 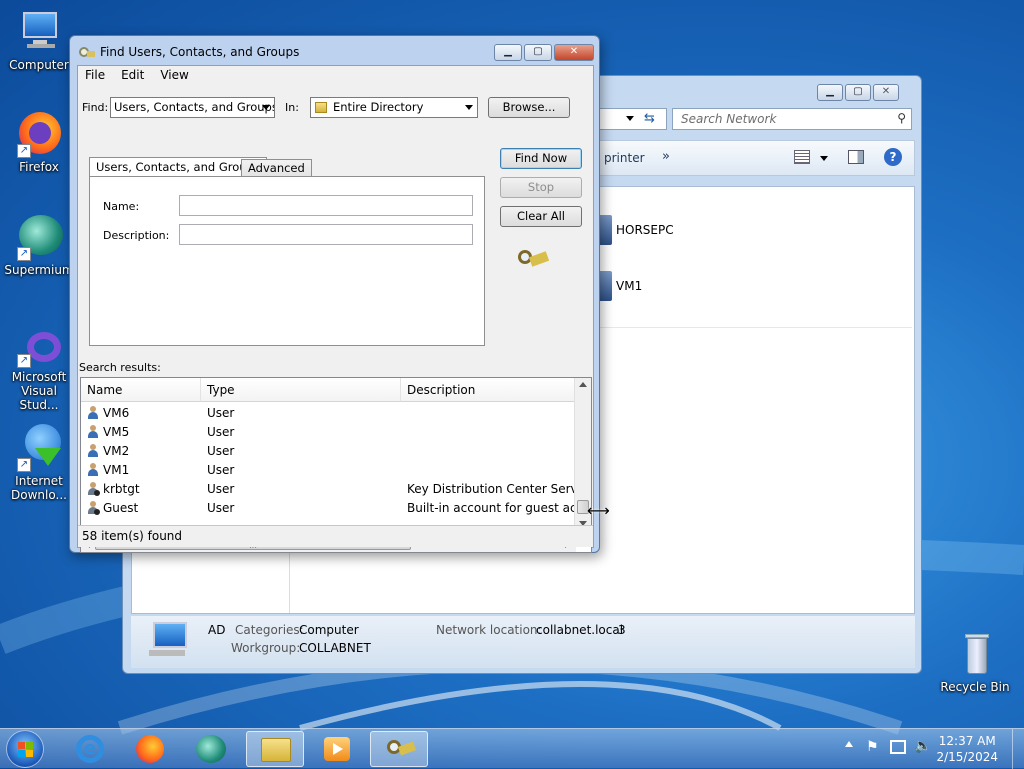 What do you see at coordinates (802, 157) in the screenshot?
I see `view-options-icon` at bounding box center [802, 157].